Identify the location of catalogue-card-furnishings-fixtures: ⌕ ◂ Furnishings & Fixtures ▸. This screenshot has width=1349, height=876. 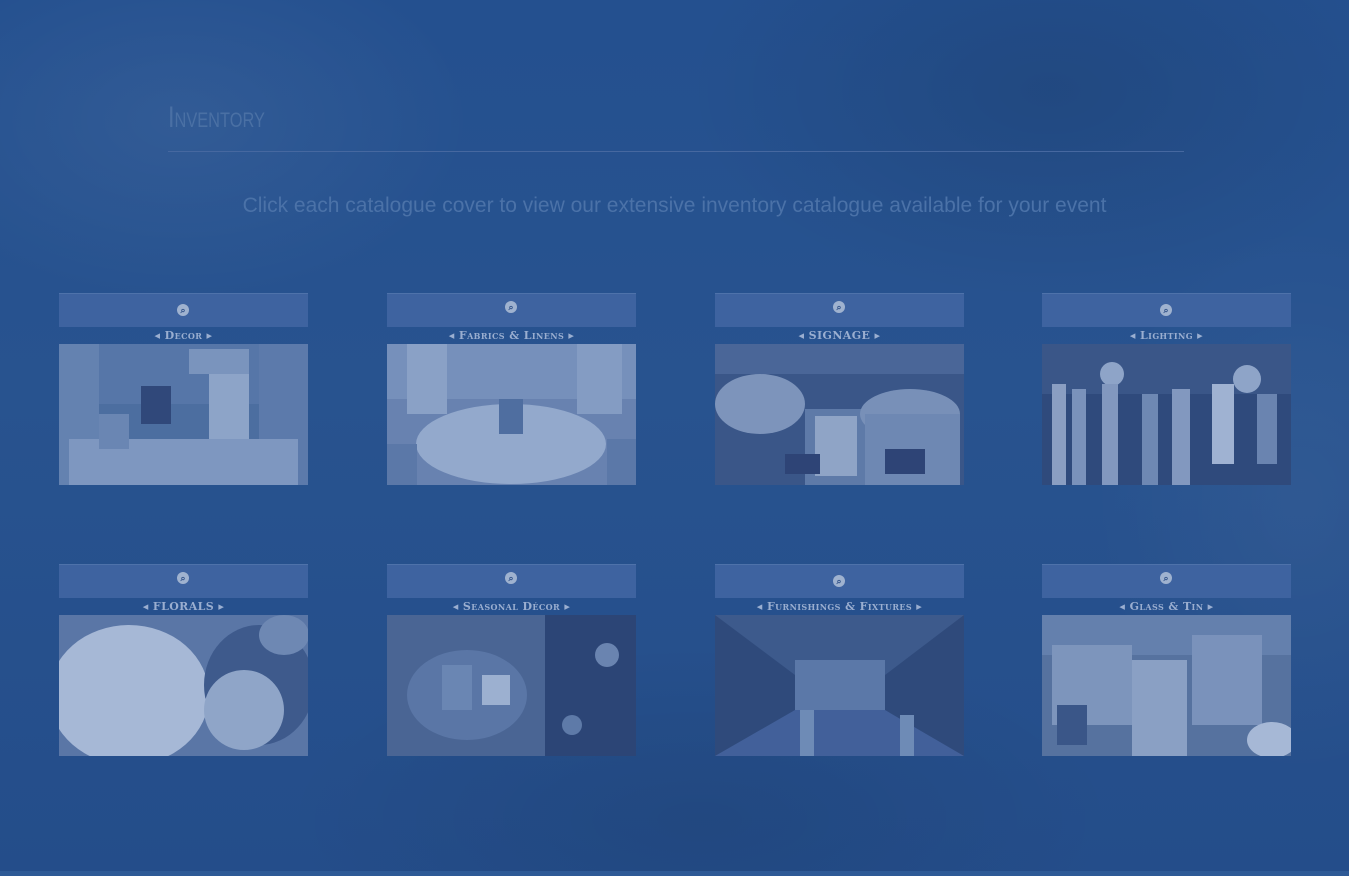
(839, 660).